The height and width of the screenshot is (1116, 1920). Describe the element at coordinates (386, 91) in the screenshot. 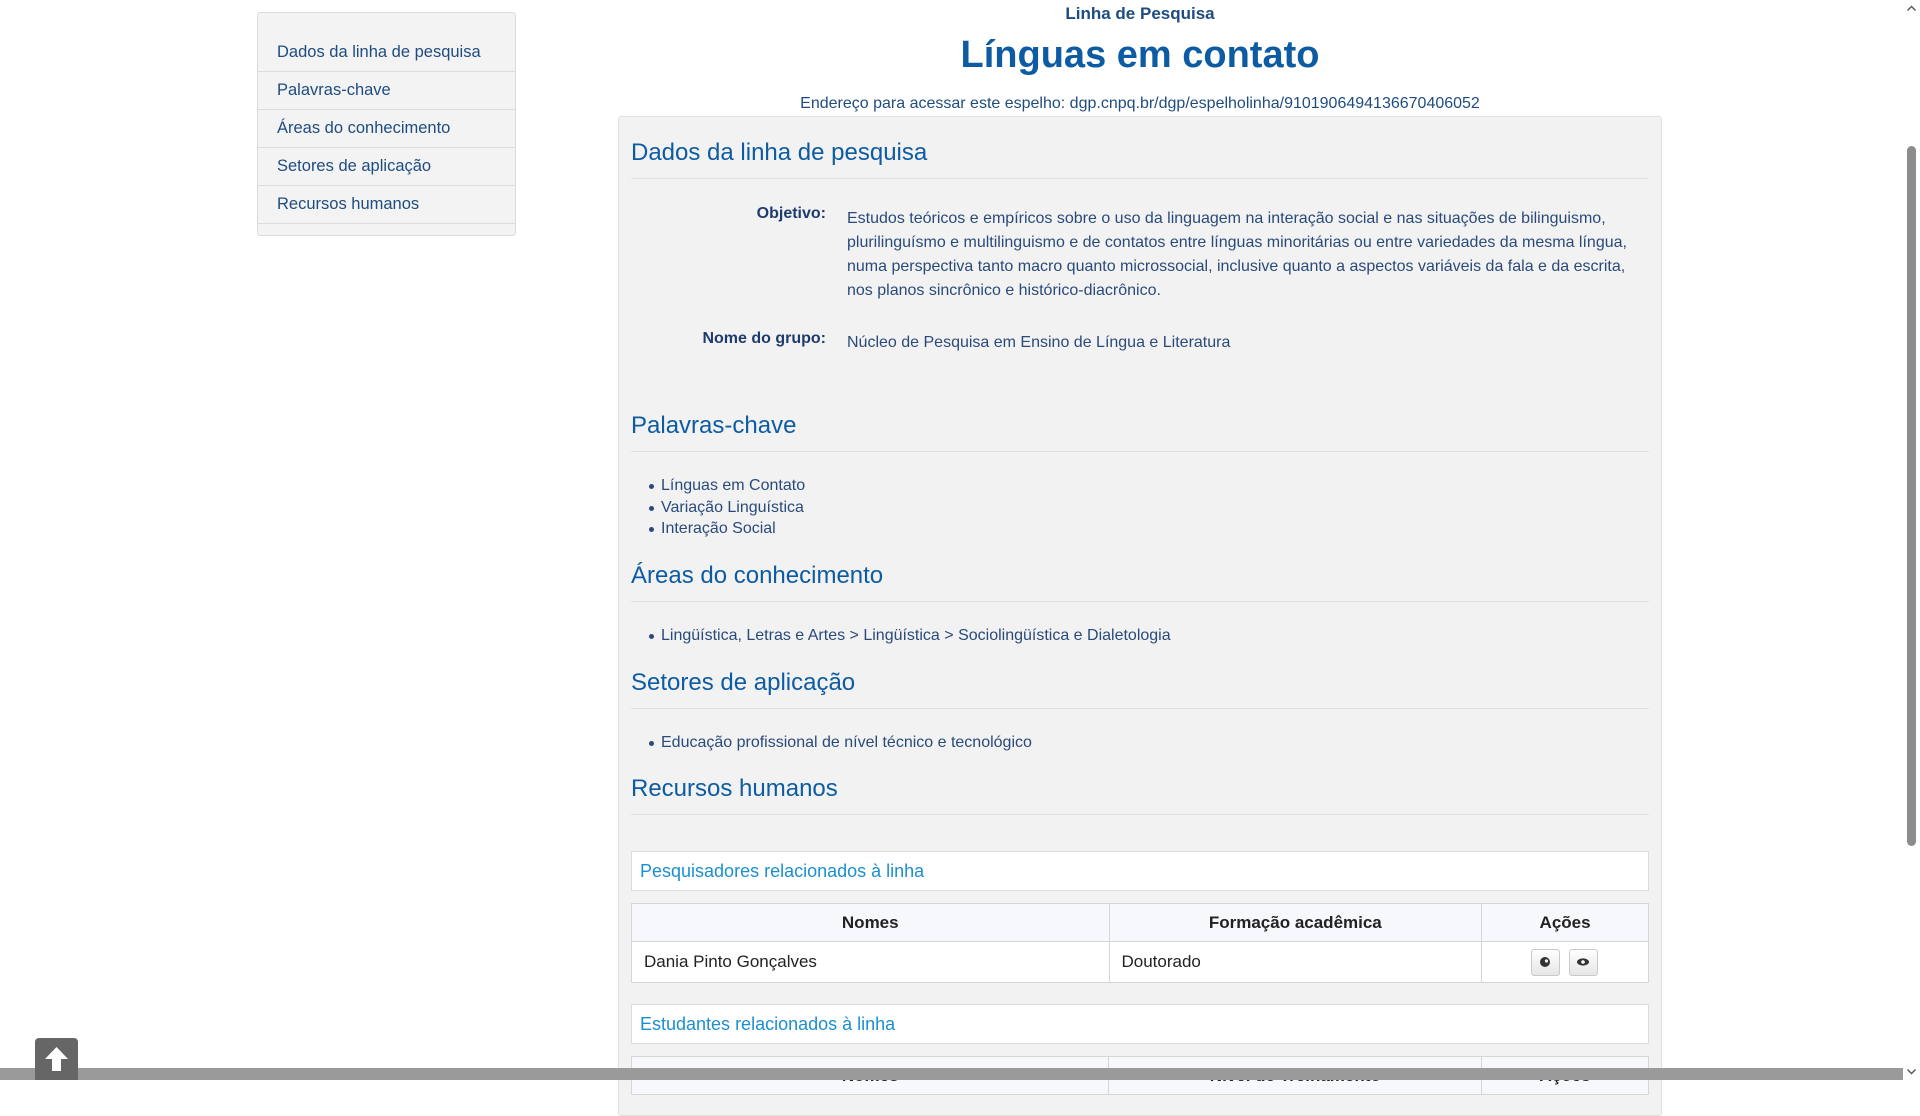

I see `sidebar-item-palavras-chave: Palavras-chave` at that location.